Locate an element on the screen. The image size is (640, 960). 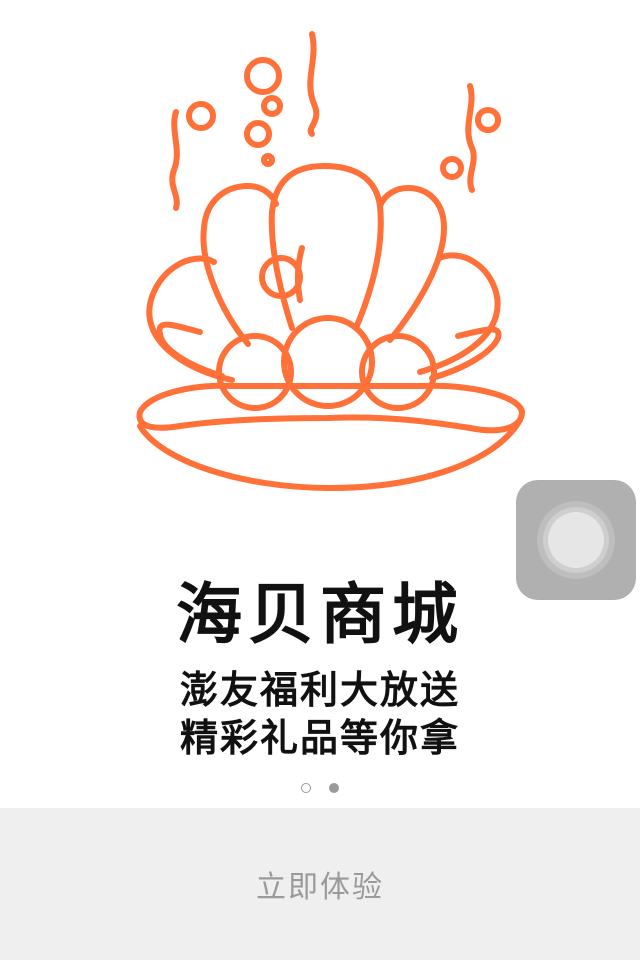
assistive-touch-button is located at coordinates (576, 540).